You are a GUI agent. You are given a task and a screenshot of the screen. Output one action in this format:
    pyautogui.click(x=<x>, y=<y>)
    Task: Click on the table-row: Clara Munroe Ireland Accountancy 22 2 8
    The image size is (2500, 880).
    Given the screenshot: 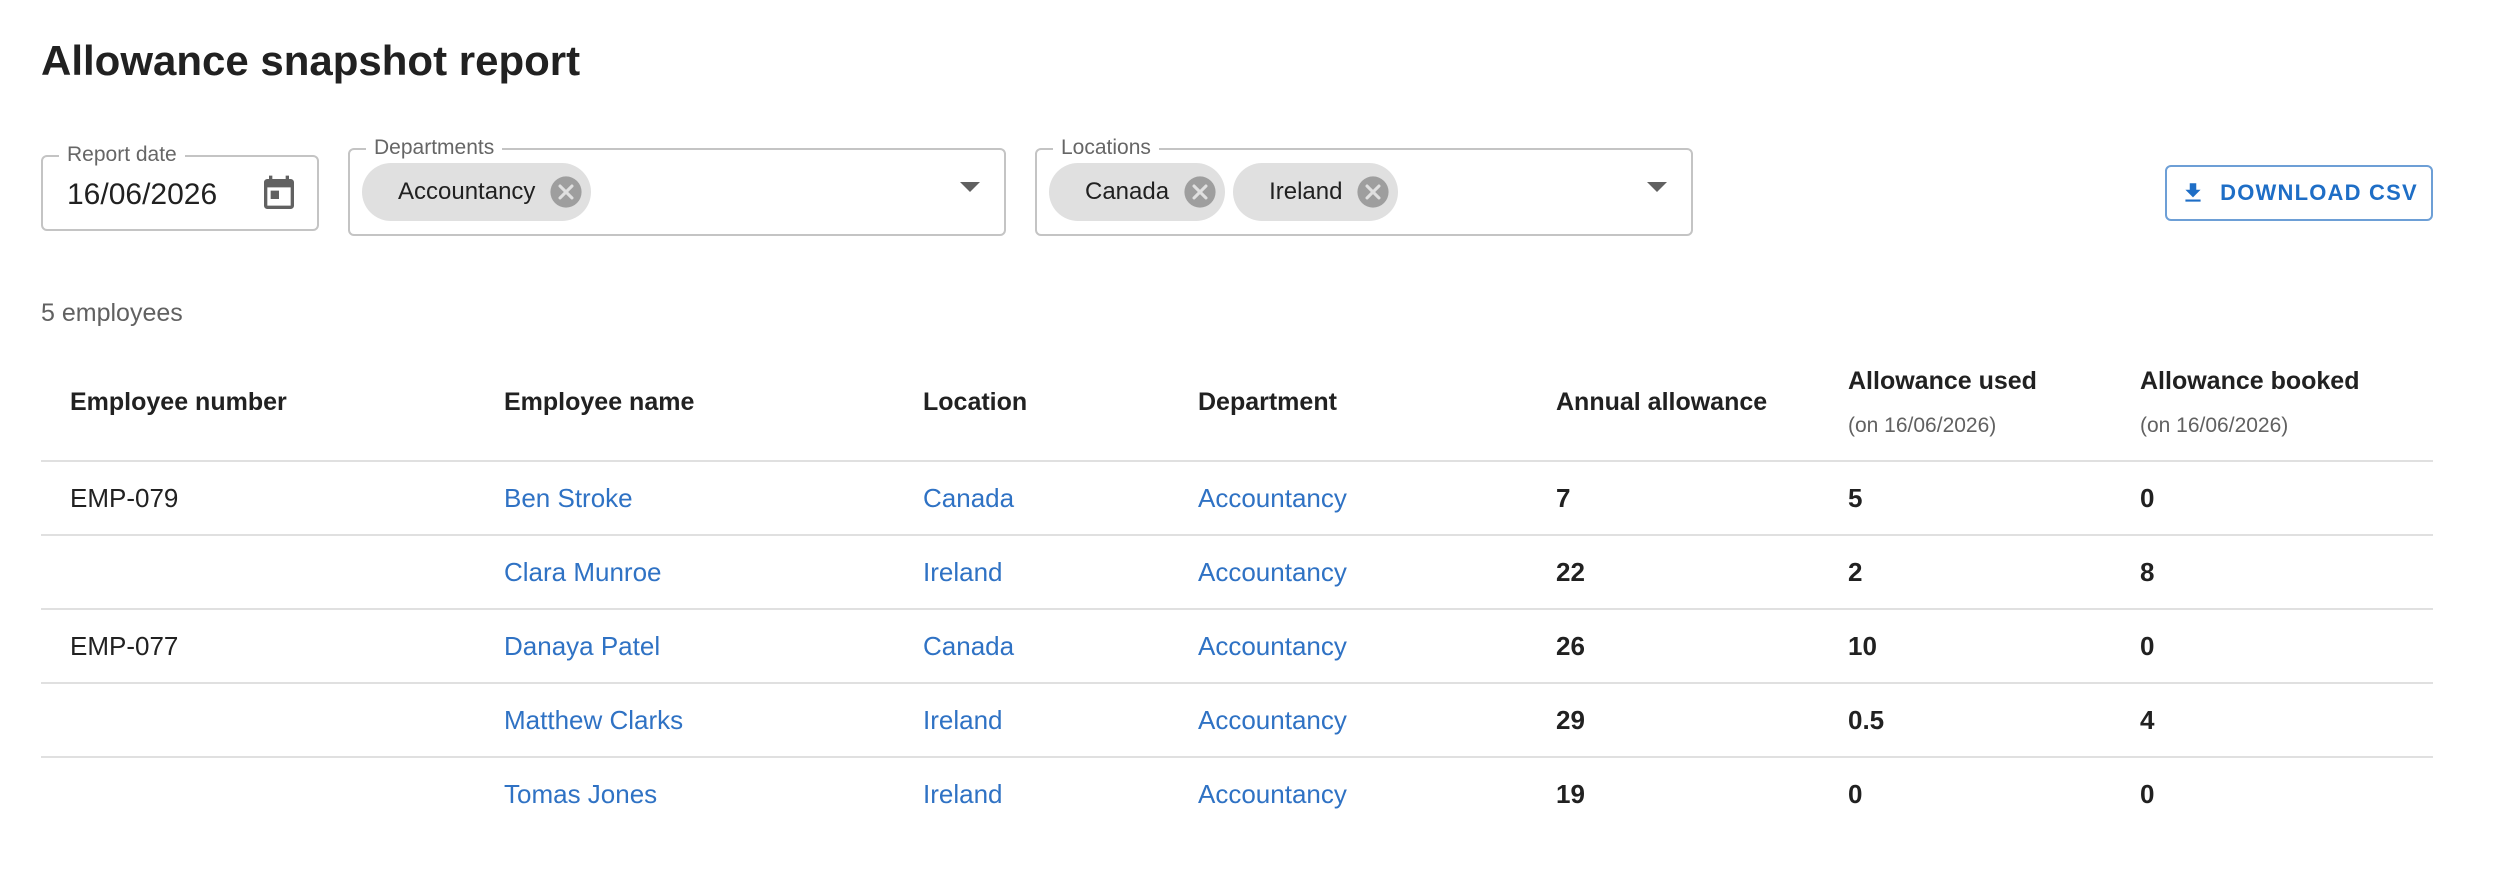 What is the action you would take?
    pyautogui.click(x=1237, y=572)
    